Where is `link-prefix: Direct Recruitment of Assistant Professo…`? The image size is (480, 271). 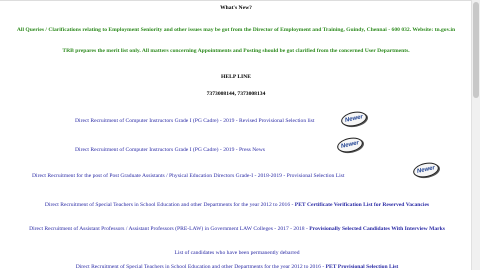 link-prefix: Direct Recruitment of Assistant Professo… is located at coordinates (169, 229).